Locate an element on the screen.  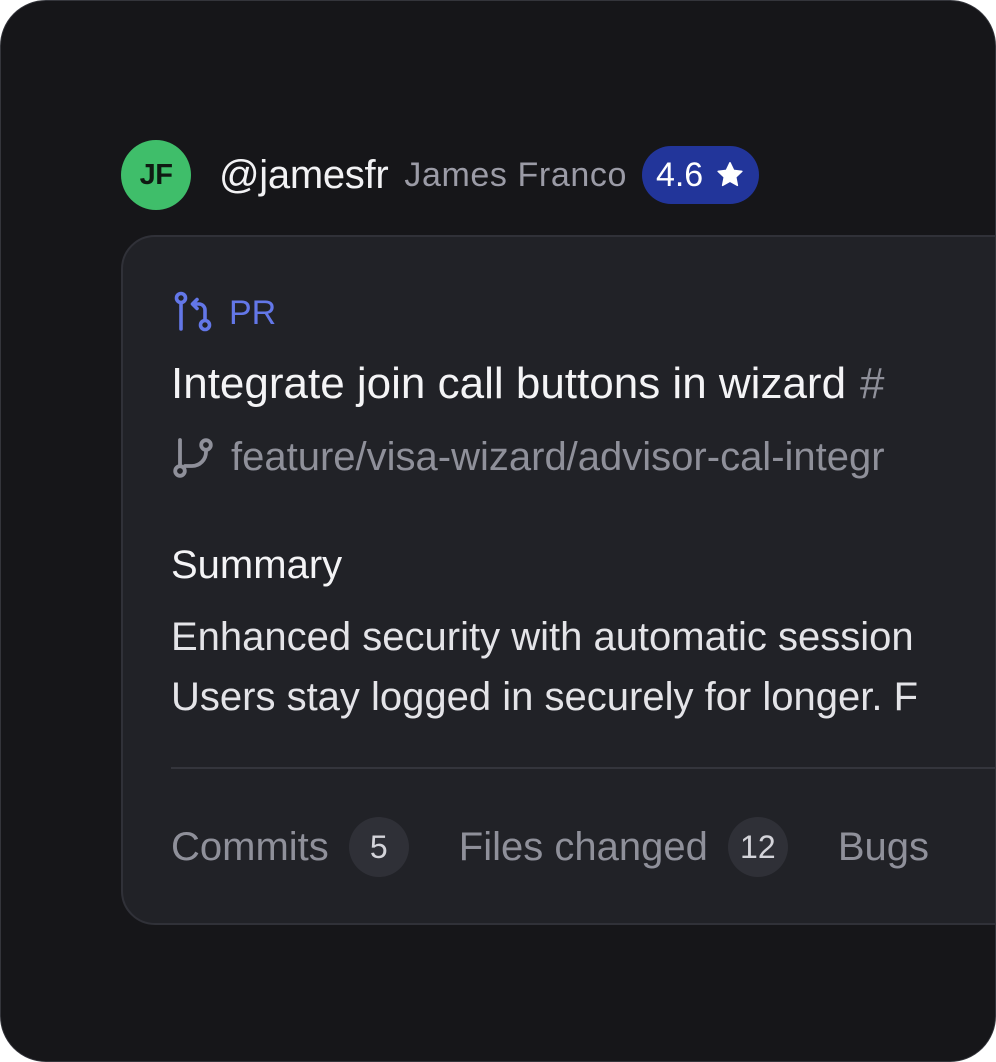
stat-commits: Commits 5 is located at coordinates (290, 847).